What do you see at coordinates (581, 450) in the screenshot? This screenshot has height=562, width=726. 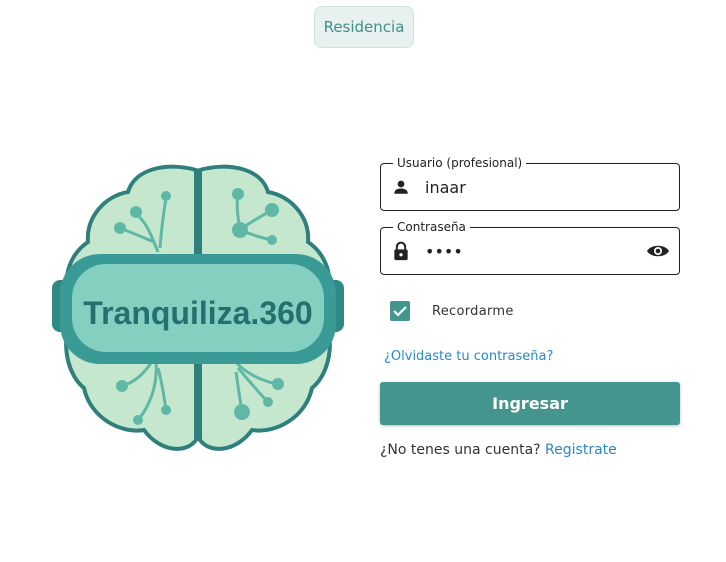 I see `signup-link: Registrate` at bounding box center [581, 450].